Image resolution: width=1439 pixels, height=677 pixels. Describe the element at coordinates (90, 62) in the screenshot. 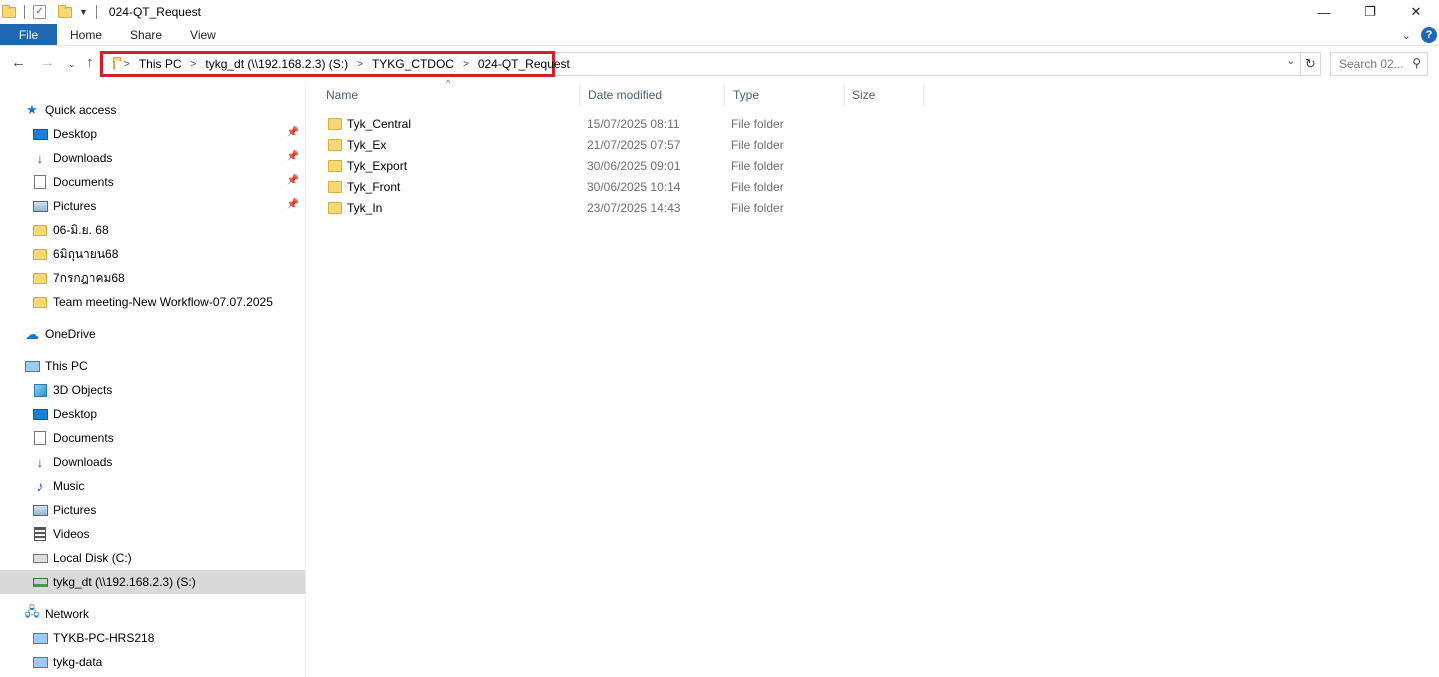

I see `up-icon: ↑` at that location.